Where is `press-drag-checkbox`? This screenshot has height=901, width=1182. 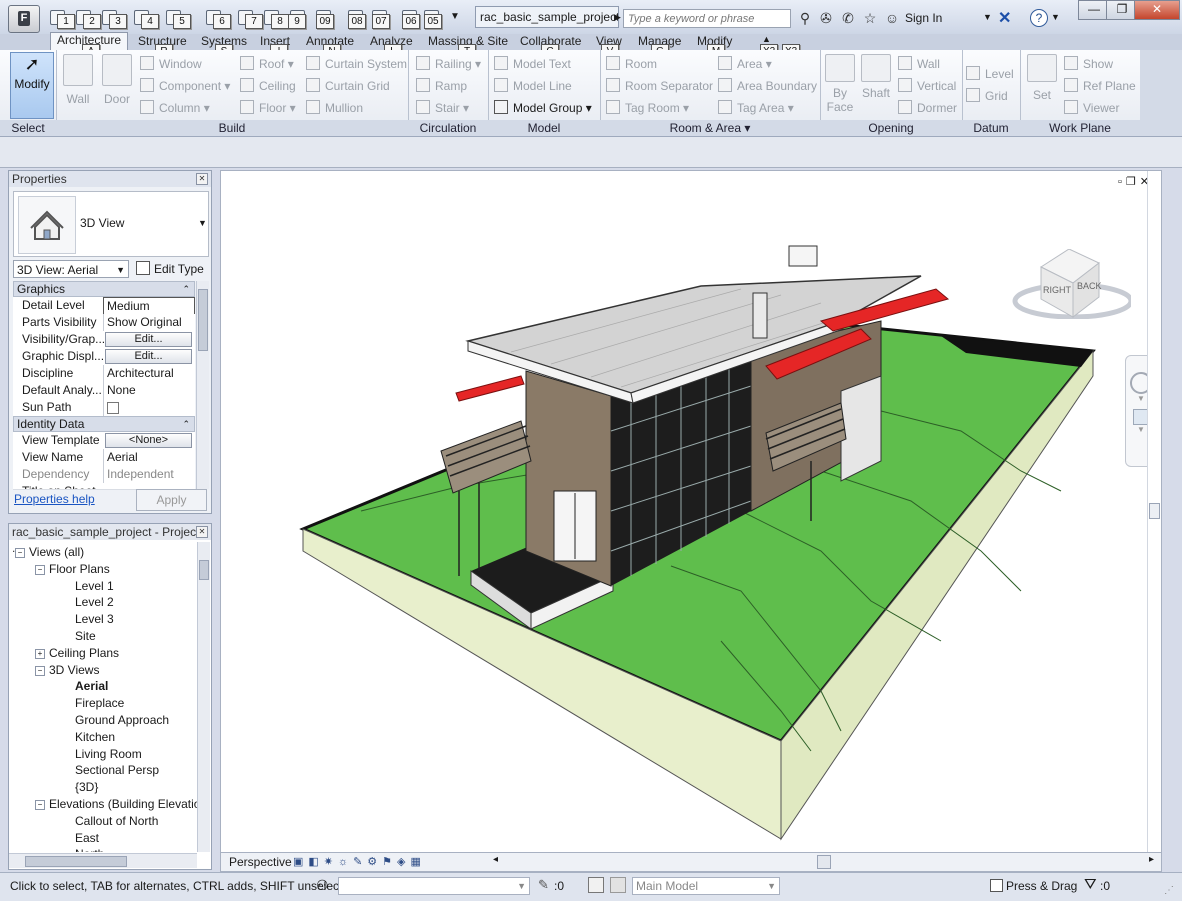
press-drag-checkbox is located at coordinates (996, 885).